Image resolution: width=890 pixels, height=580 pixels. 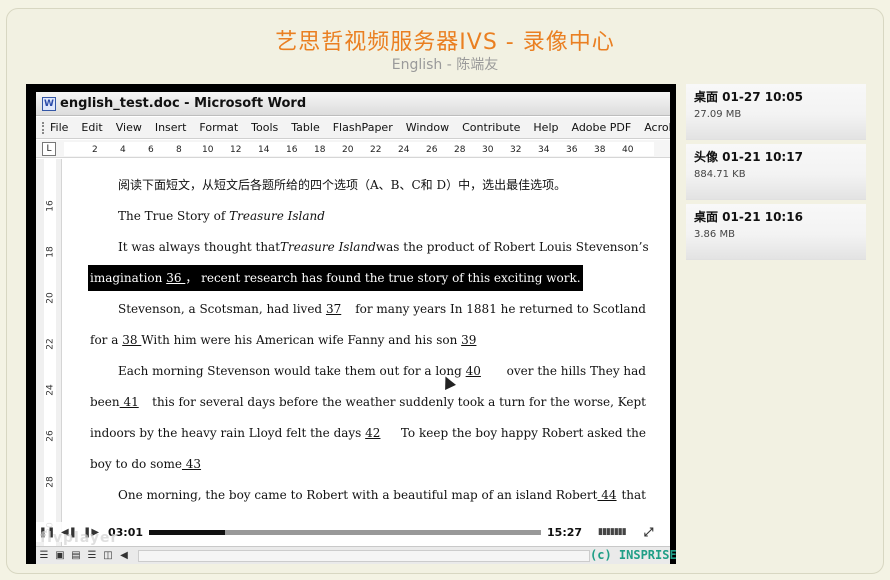 I want to click on page-title: 艺思哲视频服务器IVS - 录像中心, so click(x=445, y=42).